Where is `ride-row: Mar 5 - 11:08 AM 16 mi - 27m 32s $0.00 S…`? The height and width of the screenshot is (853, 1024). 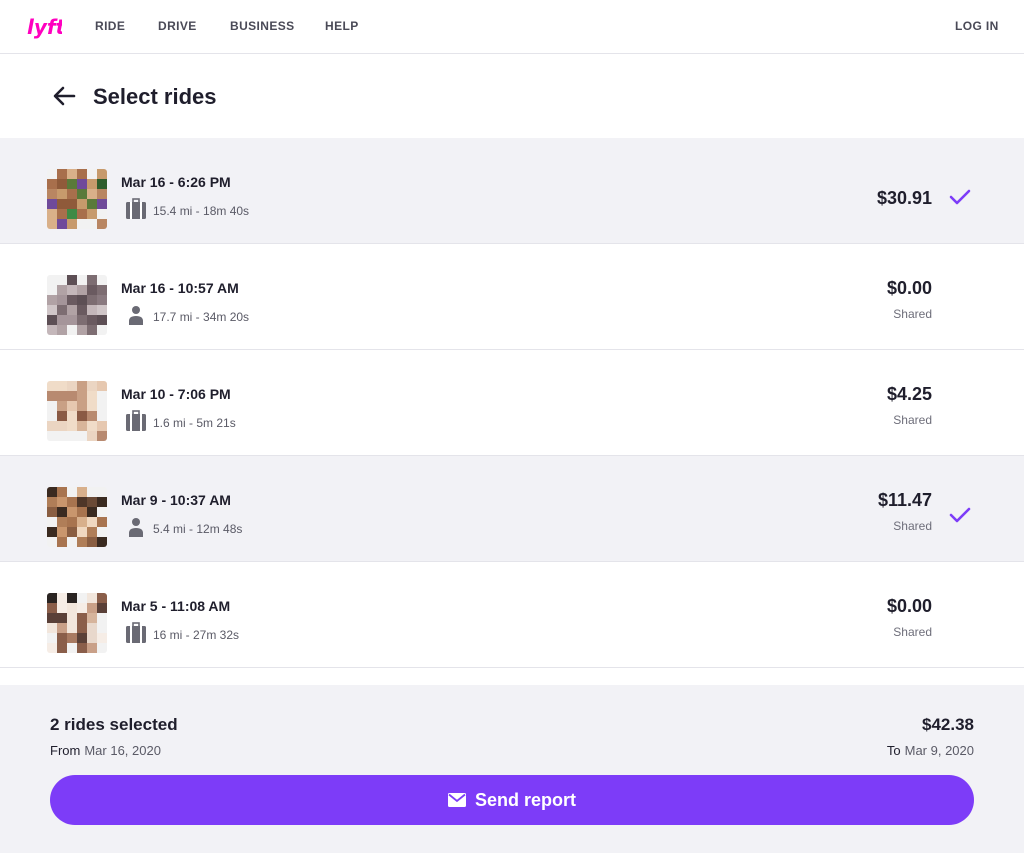 ride-row: Mar 5 - 11:08 AM 16 mi - 27m 32s $0.00 S… is located at coordinates (512, 615).